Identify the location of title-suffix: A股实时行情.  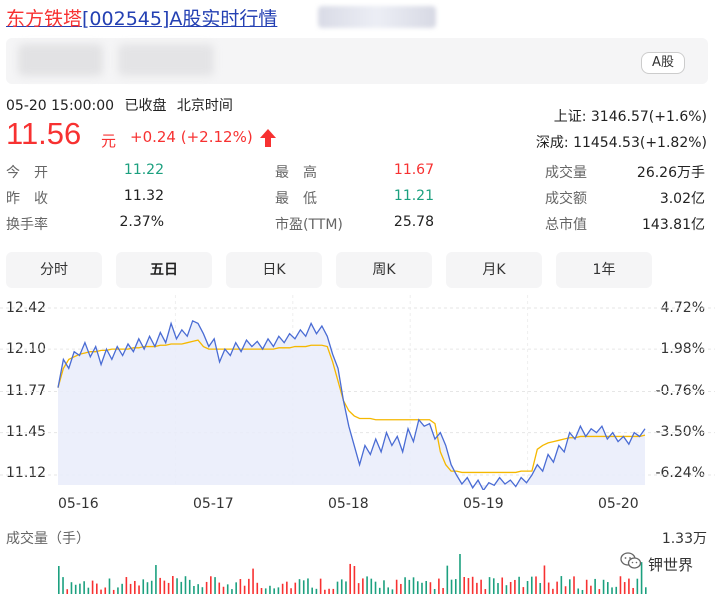
(223, 19).